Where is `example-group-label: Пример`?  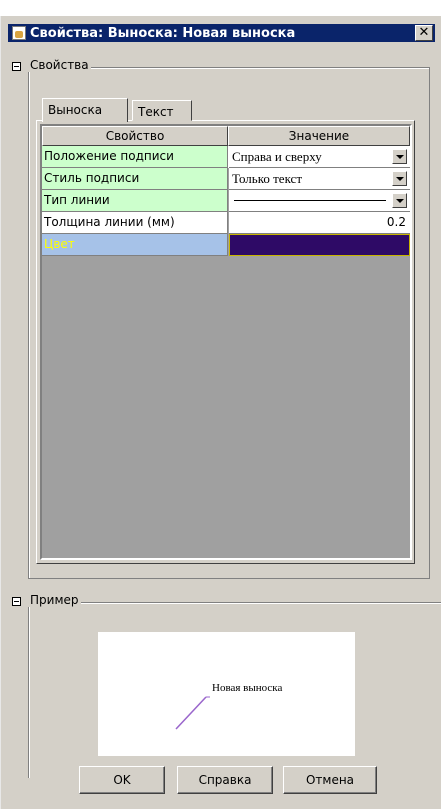
example-group-label: Пример is located at coordinates (54, 600).